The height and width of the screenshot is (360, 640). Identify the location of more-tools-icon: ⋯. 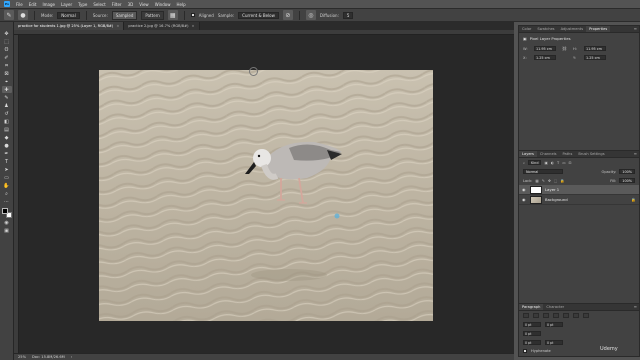
(7, 201).